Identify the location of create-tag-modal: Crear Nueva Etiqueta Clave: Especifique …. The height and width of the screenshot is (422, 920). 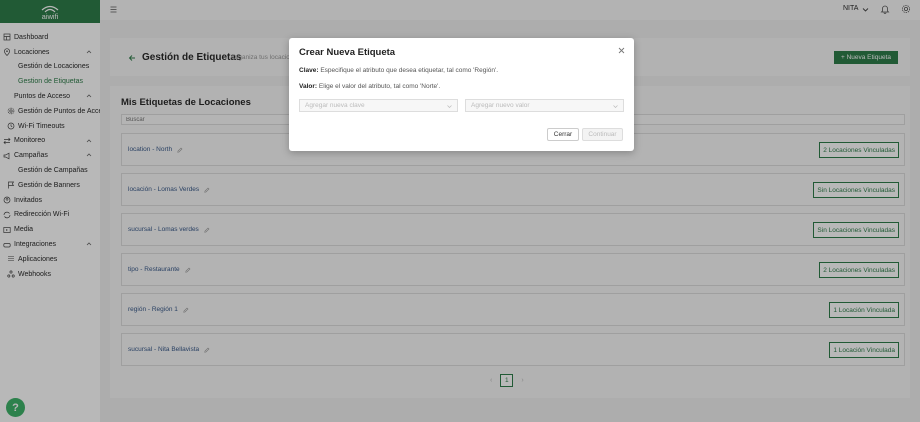
(461, 94).